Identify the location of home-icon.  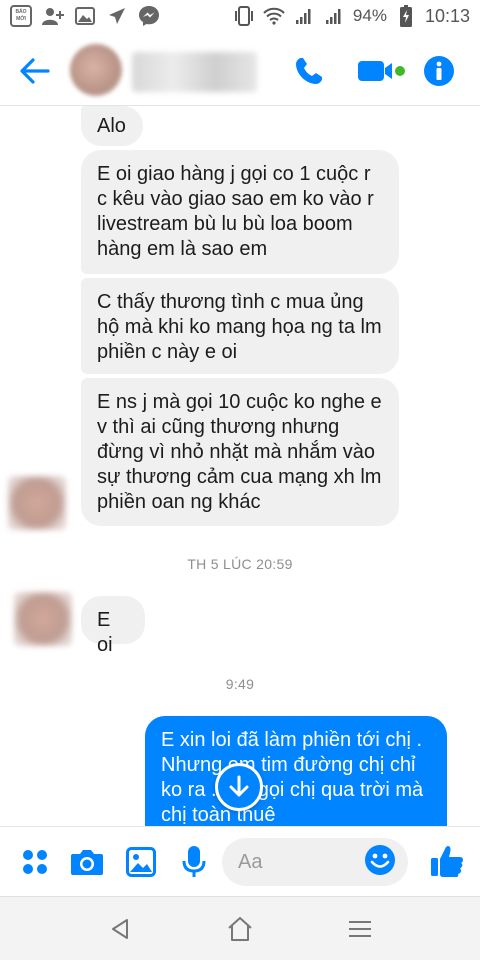
(240, 929).